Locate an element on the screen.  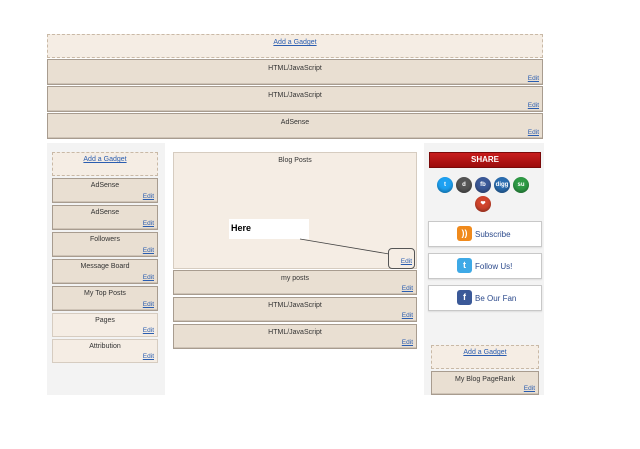
gadget-title: Message Board is located at coordinates (105, 266).